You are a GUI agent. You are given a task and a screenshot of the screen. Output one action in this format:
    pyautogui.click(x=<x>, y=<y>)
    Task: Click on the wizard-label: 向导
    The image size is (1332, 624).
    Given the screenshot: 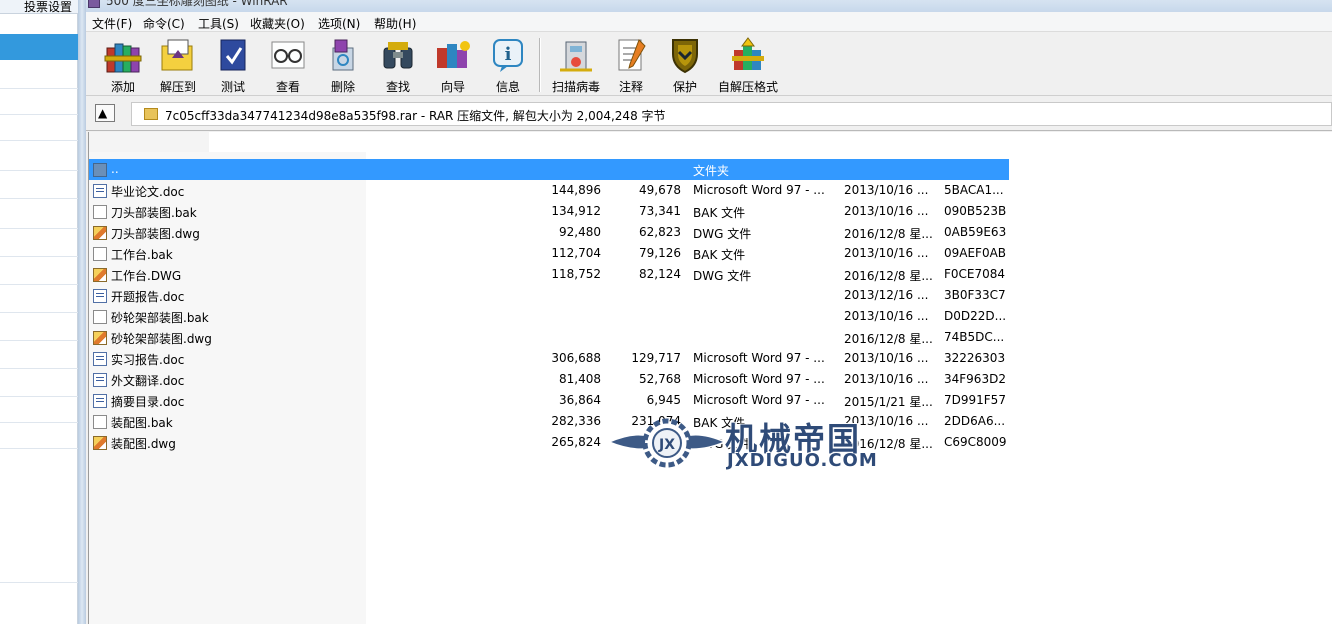 What is the action you would take?
    pyautogui.click(x=452, y=87)
    